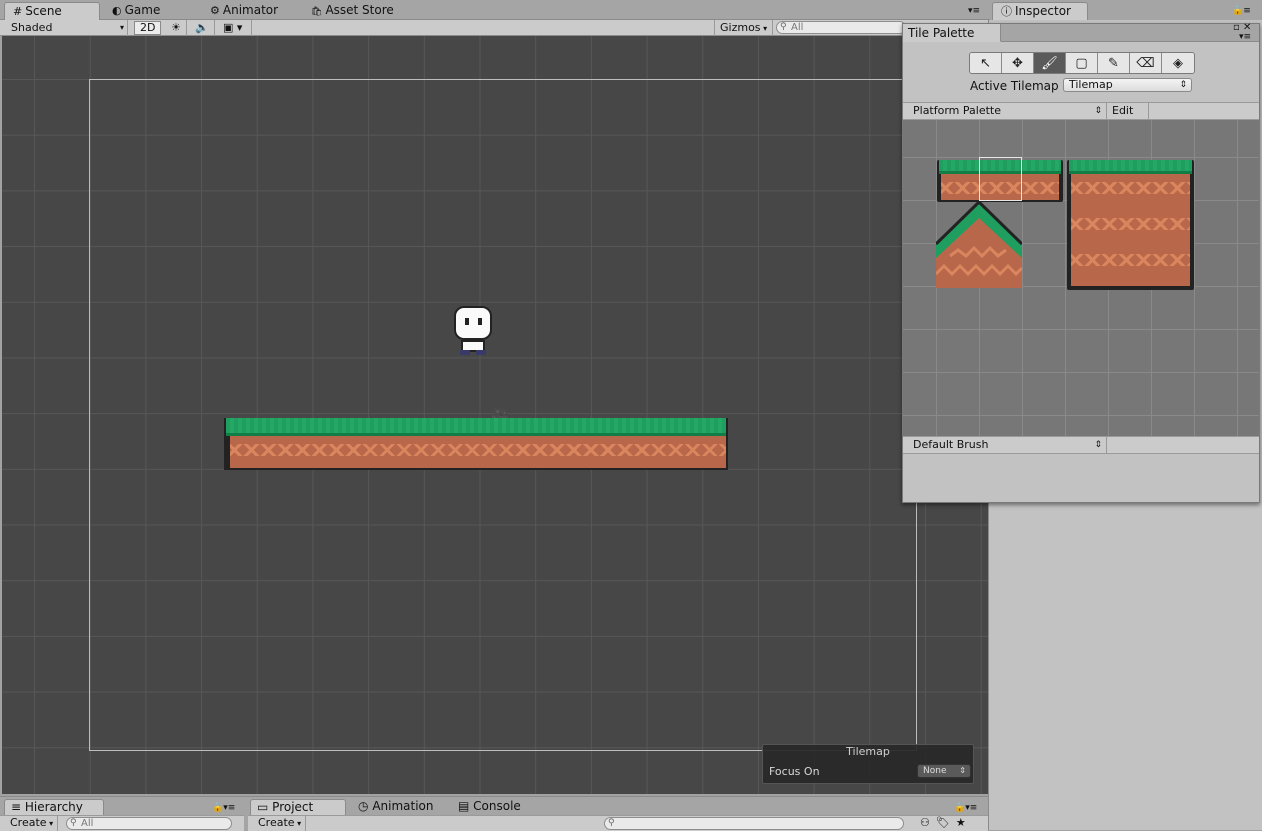 The width and height of the screenshot is (1262, 831). I want to click on palette-dropdown: Platform Palette ⇕, so click(1007, 111).